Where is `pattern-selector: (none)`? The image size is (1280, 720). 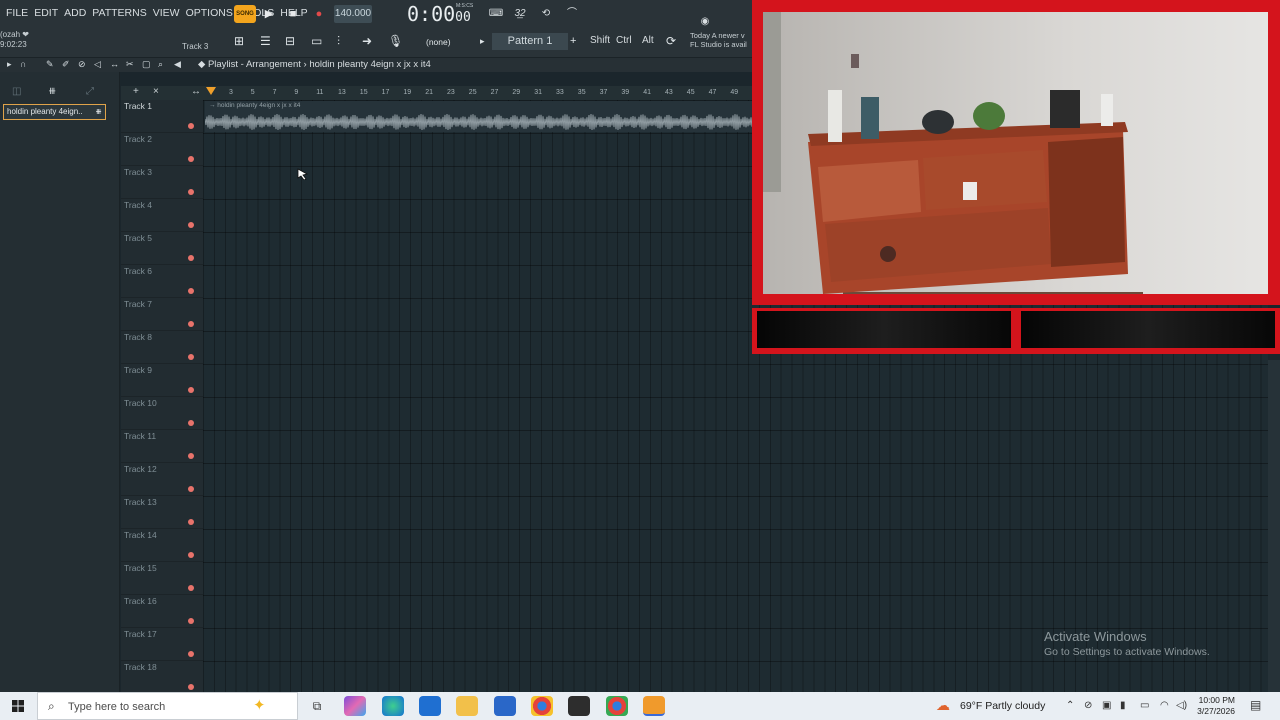 pattern-selector: (none) is located at coordinates (438, 46).